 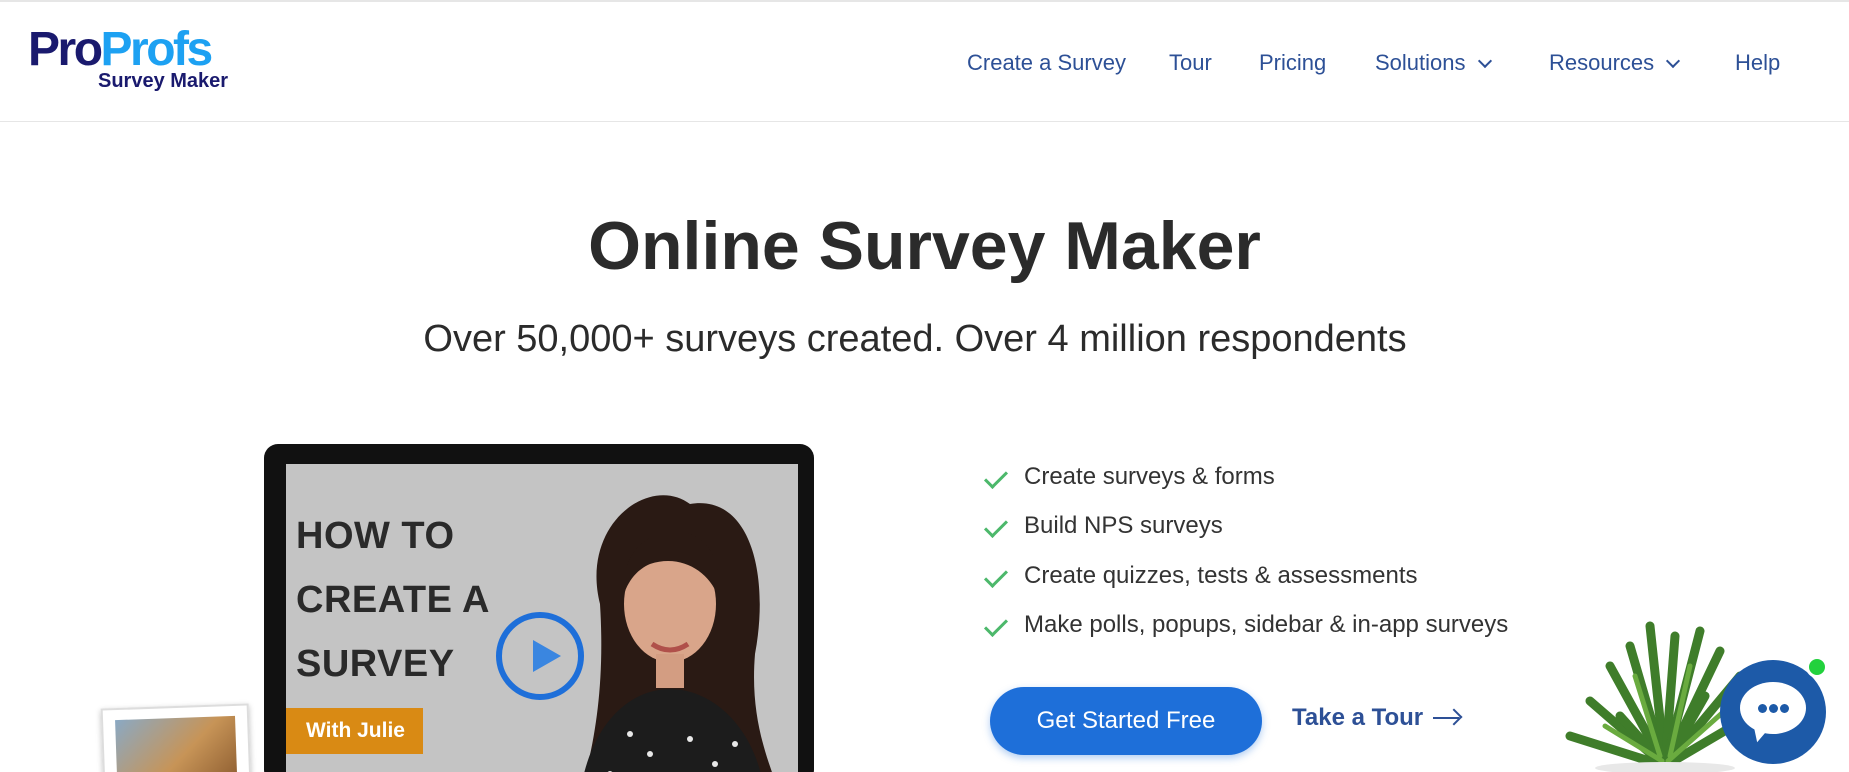 What do you see at coordinates (393, 600) in the screenshot?
I see `video-title-line-2: CREATE A` at bounding box center [393, 600].